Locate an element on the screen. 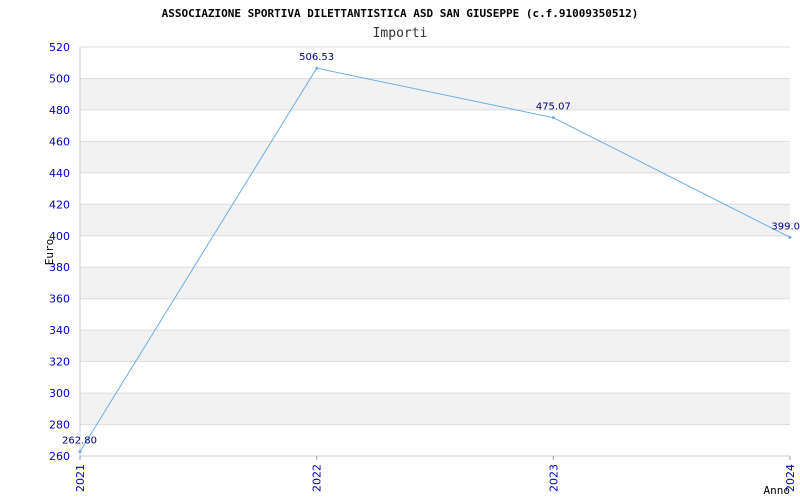 The width and height of the screenshot is (800, 500). y-tick-label: 260 is located at coordinates (59, 456).